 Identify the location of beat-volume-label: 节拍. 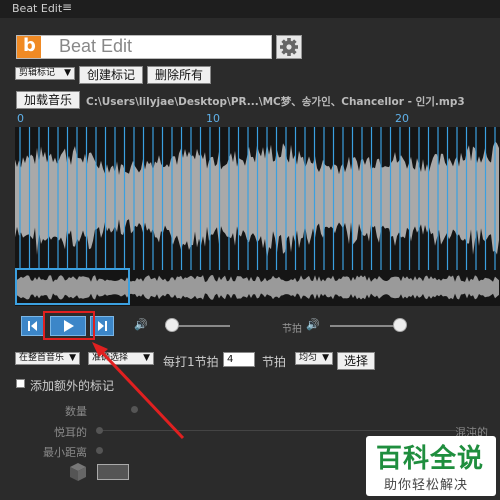
(292, 329).